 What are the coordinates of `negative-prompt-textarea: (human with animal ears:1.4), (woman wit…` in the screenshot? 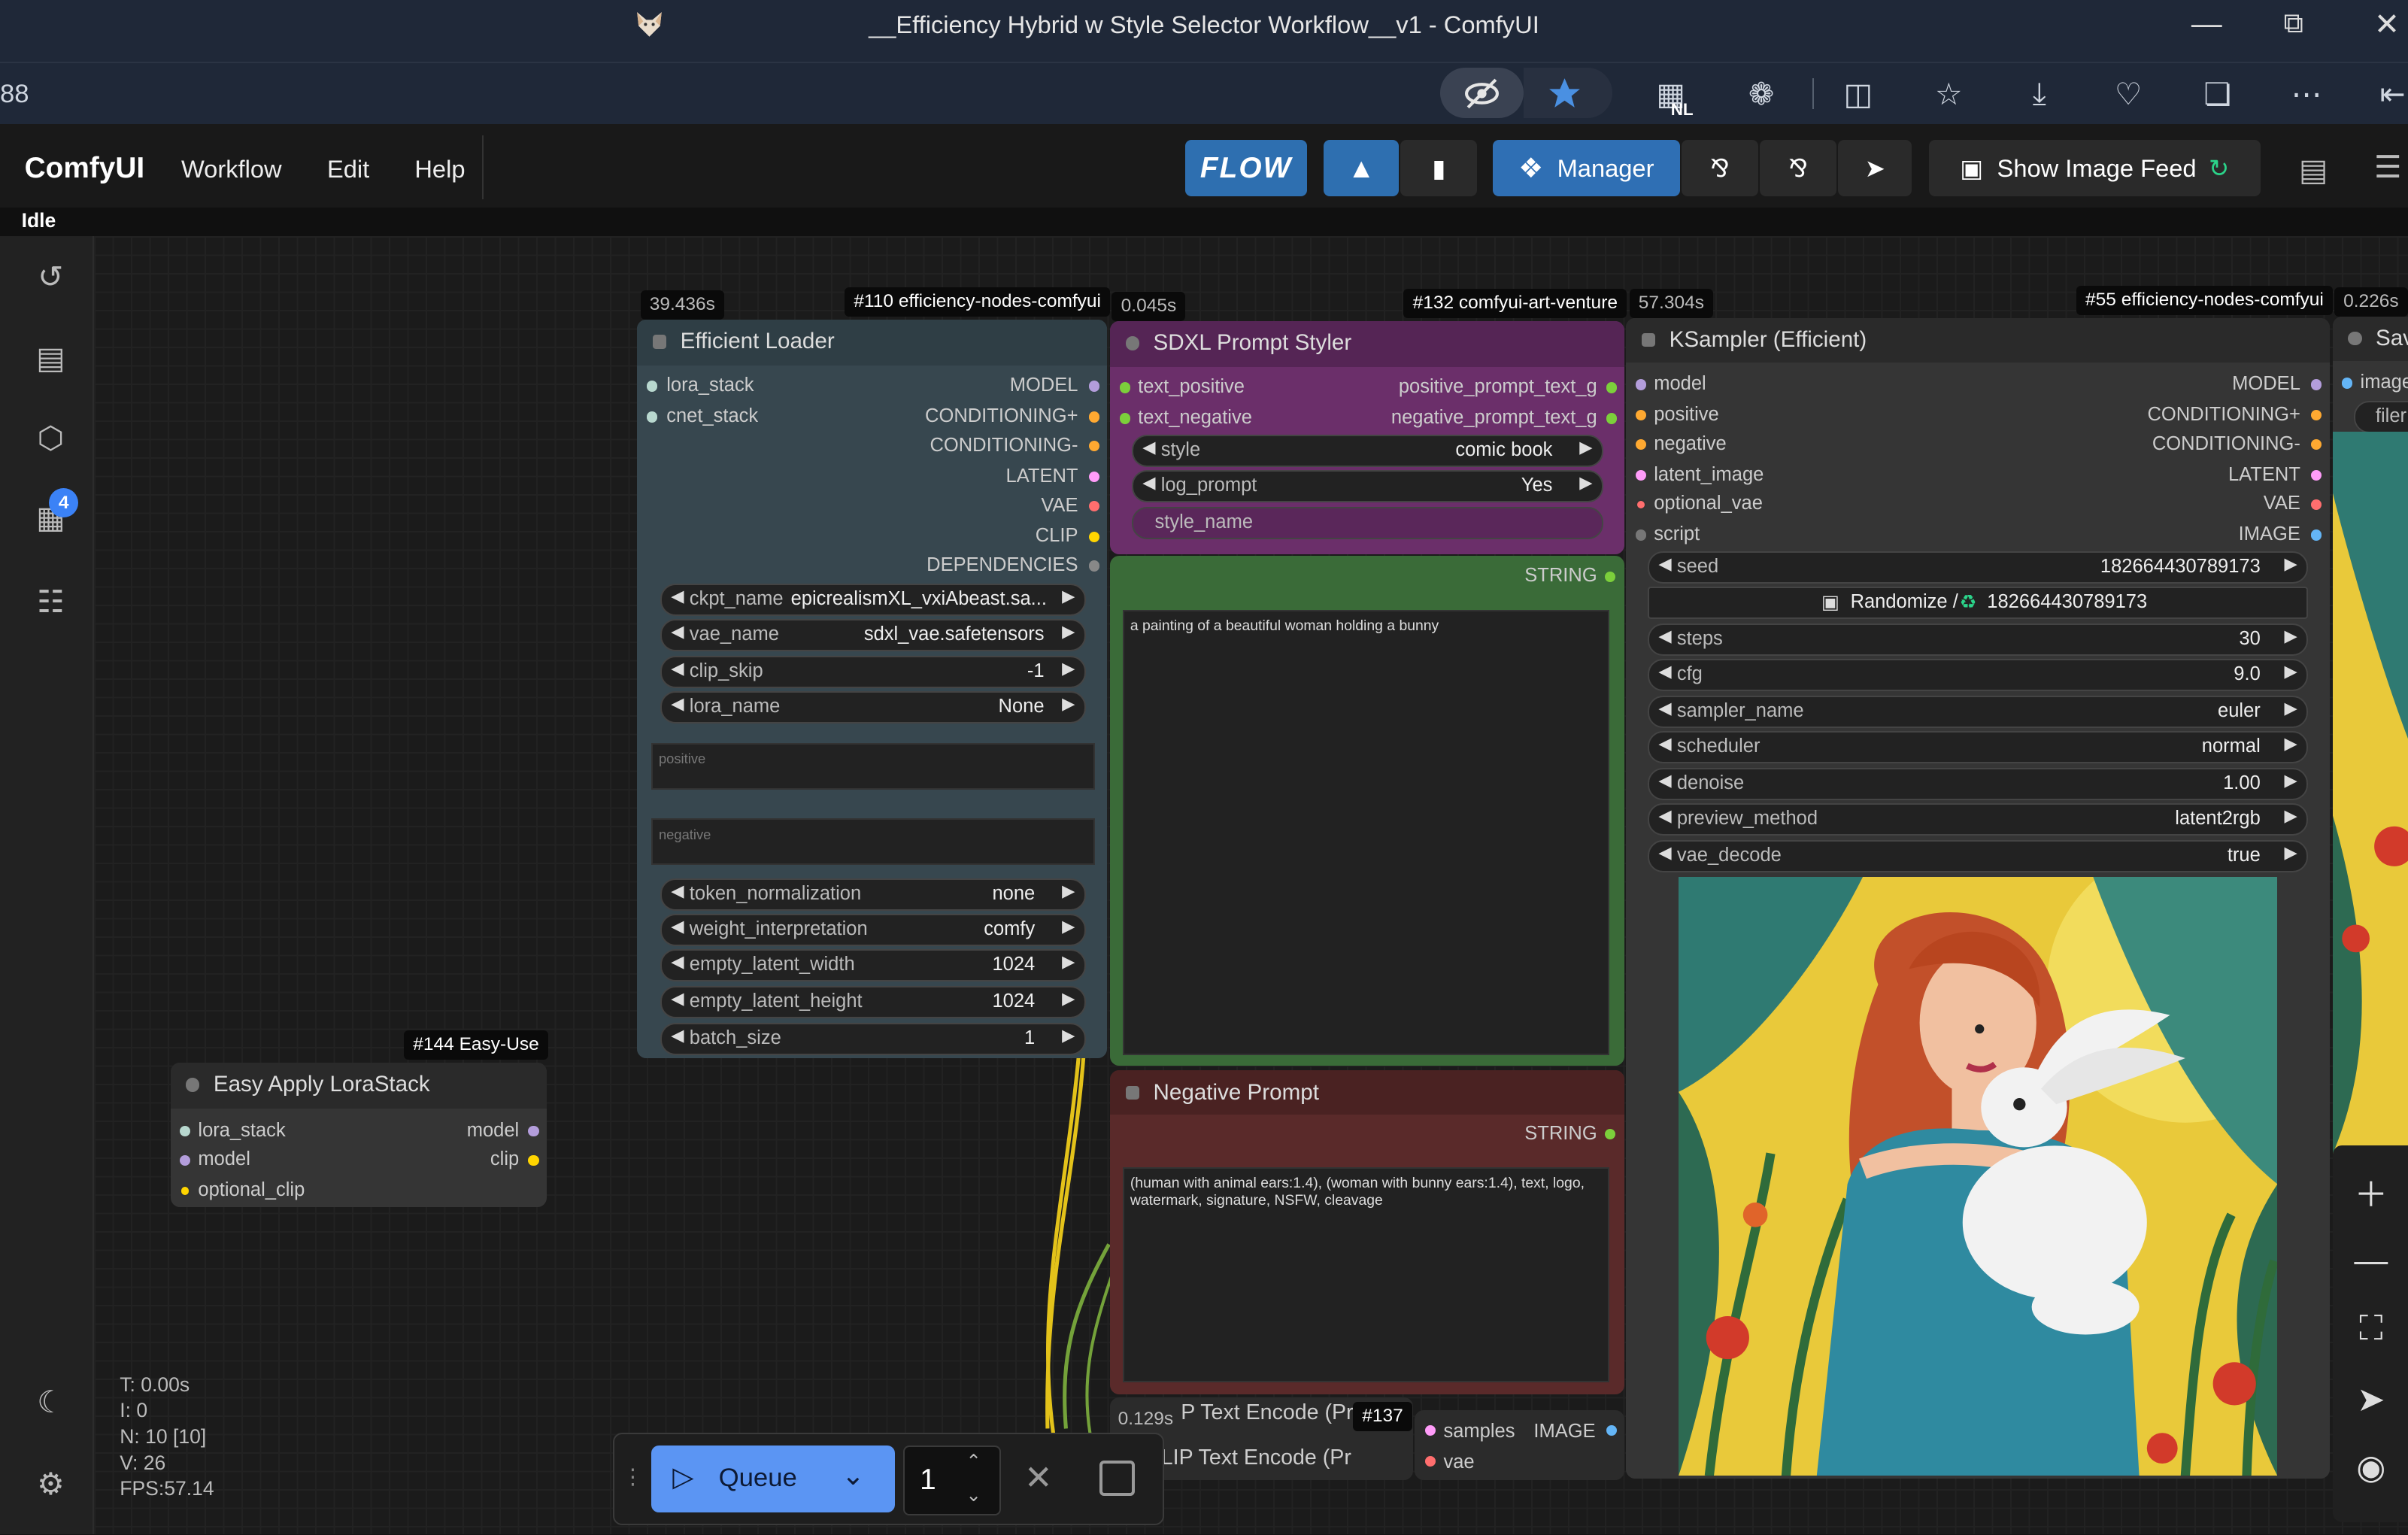 It's located at (1365, 1274).